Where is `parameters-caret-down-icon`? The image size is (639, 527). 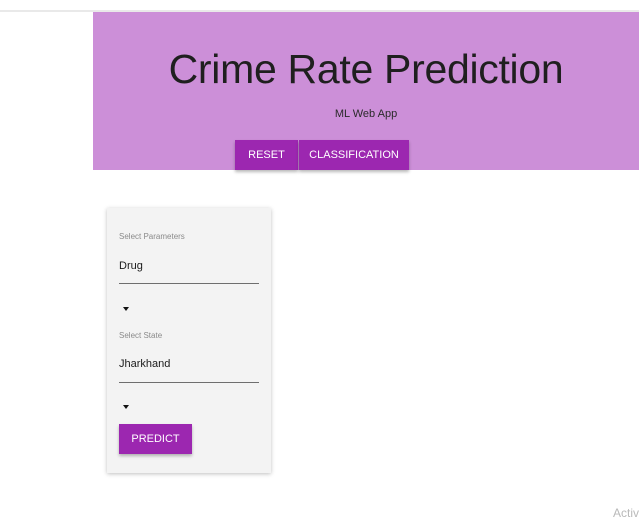
parameters-caret-down-icon is located at coordinates (126, 309).